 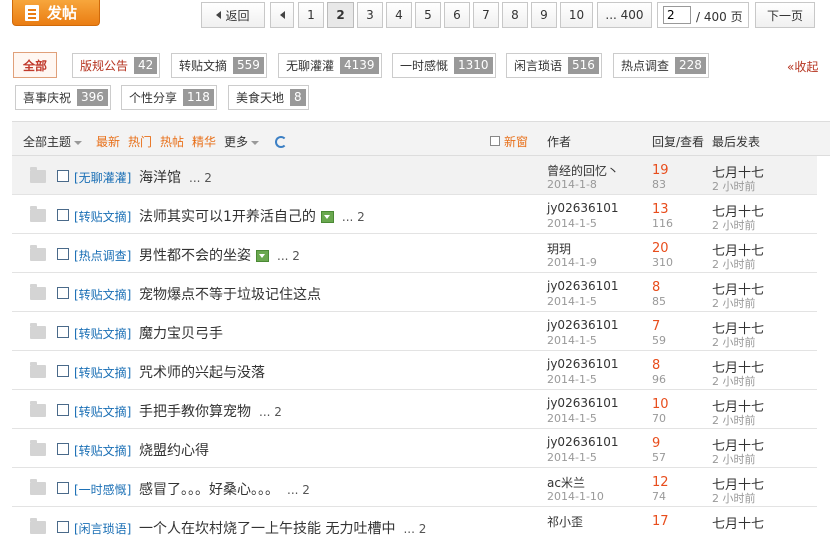 What do you see at coordinates (169, 97) in the screenshot?
I see `tab-category: 个性分享 118` at bounding box center [169, 97].